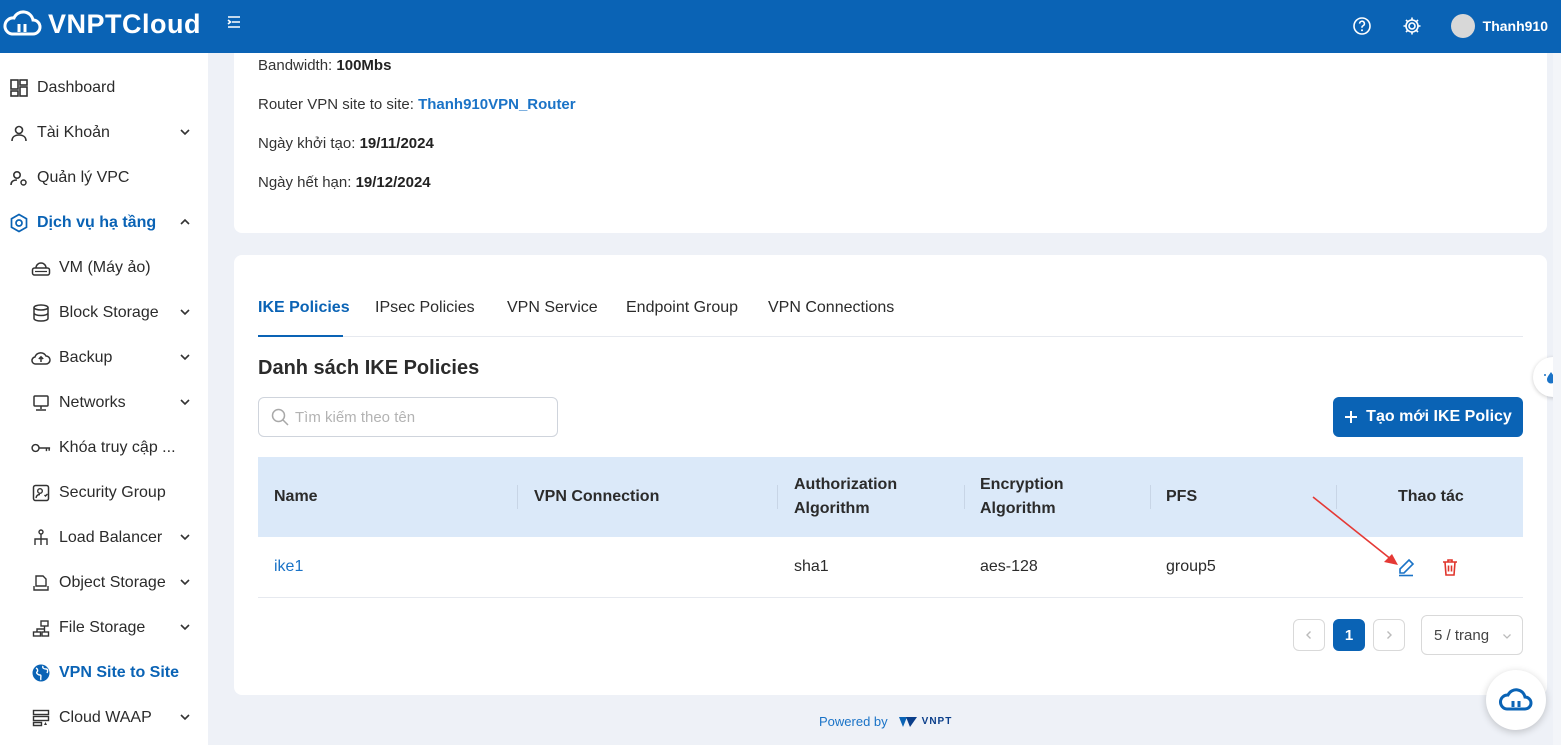 The image size is (1561, 745). I want to click on chevron-right-icon, so click(1389, 635).